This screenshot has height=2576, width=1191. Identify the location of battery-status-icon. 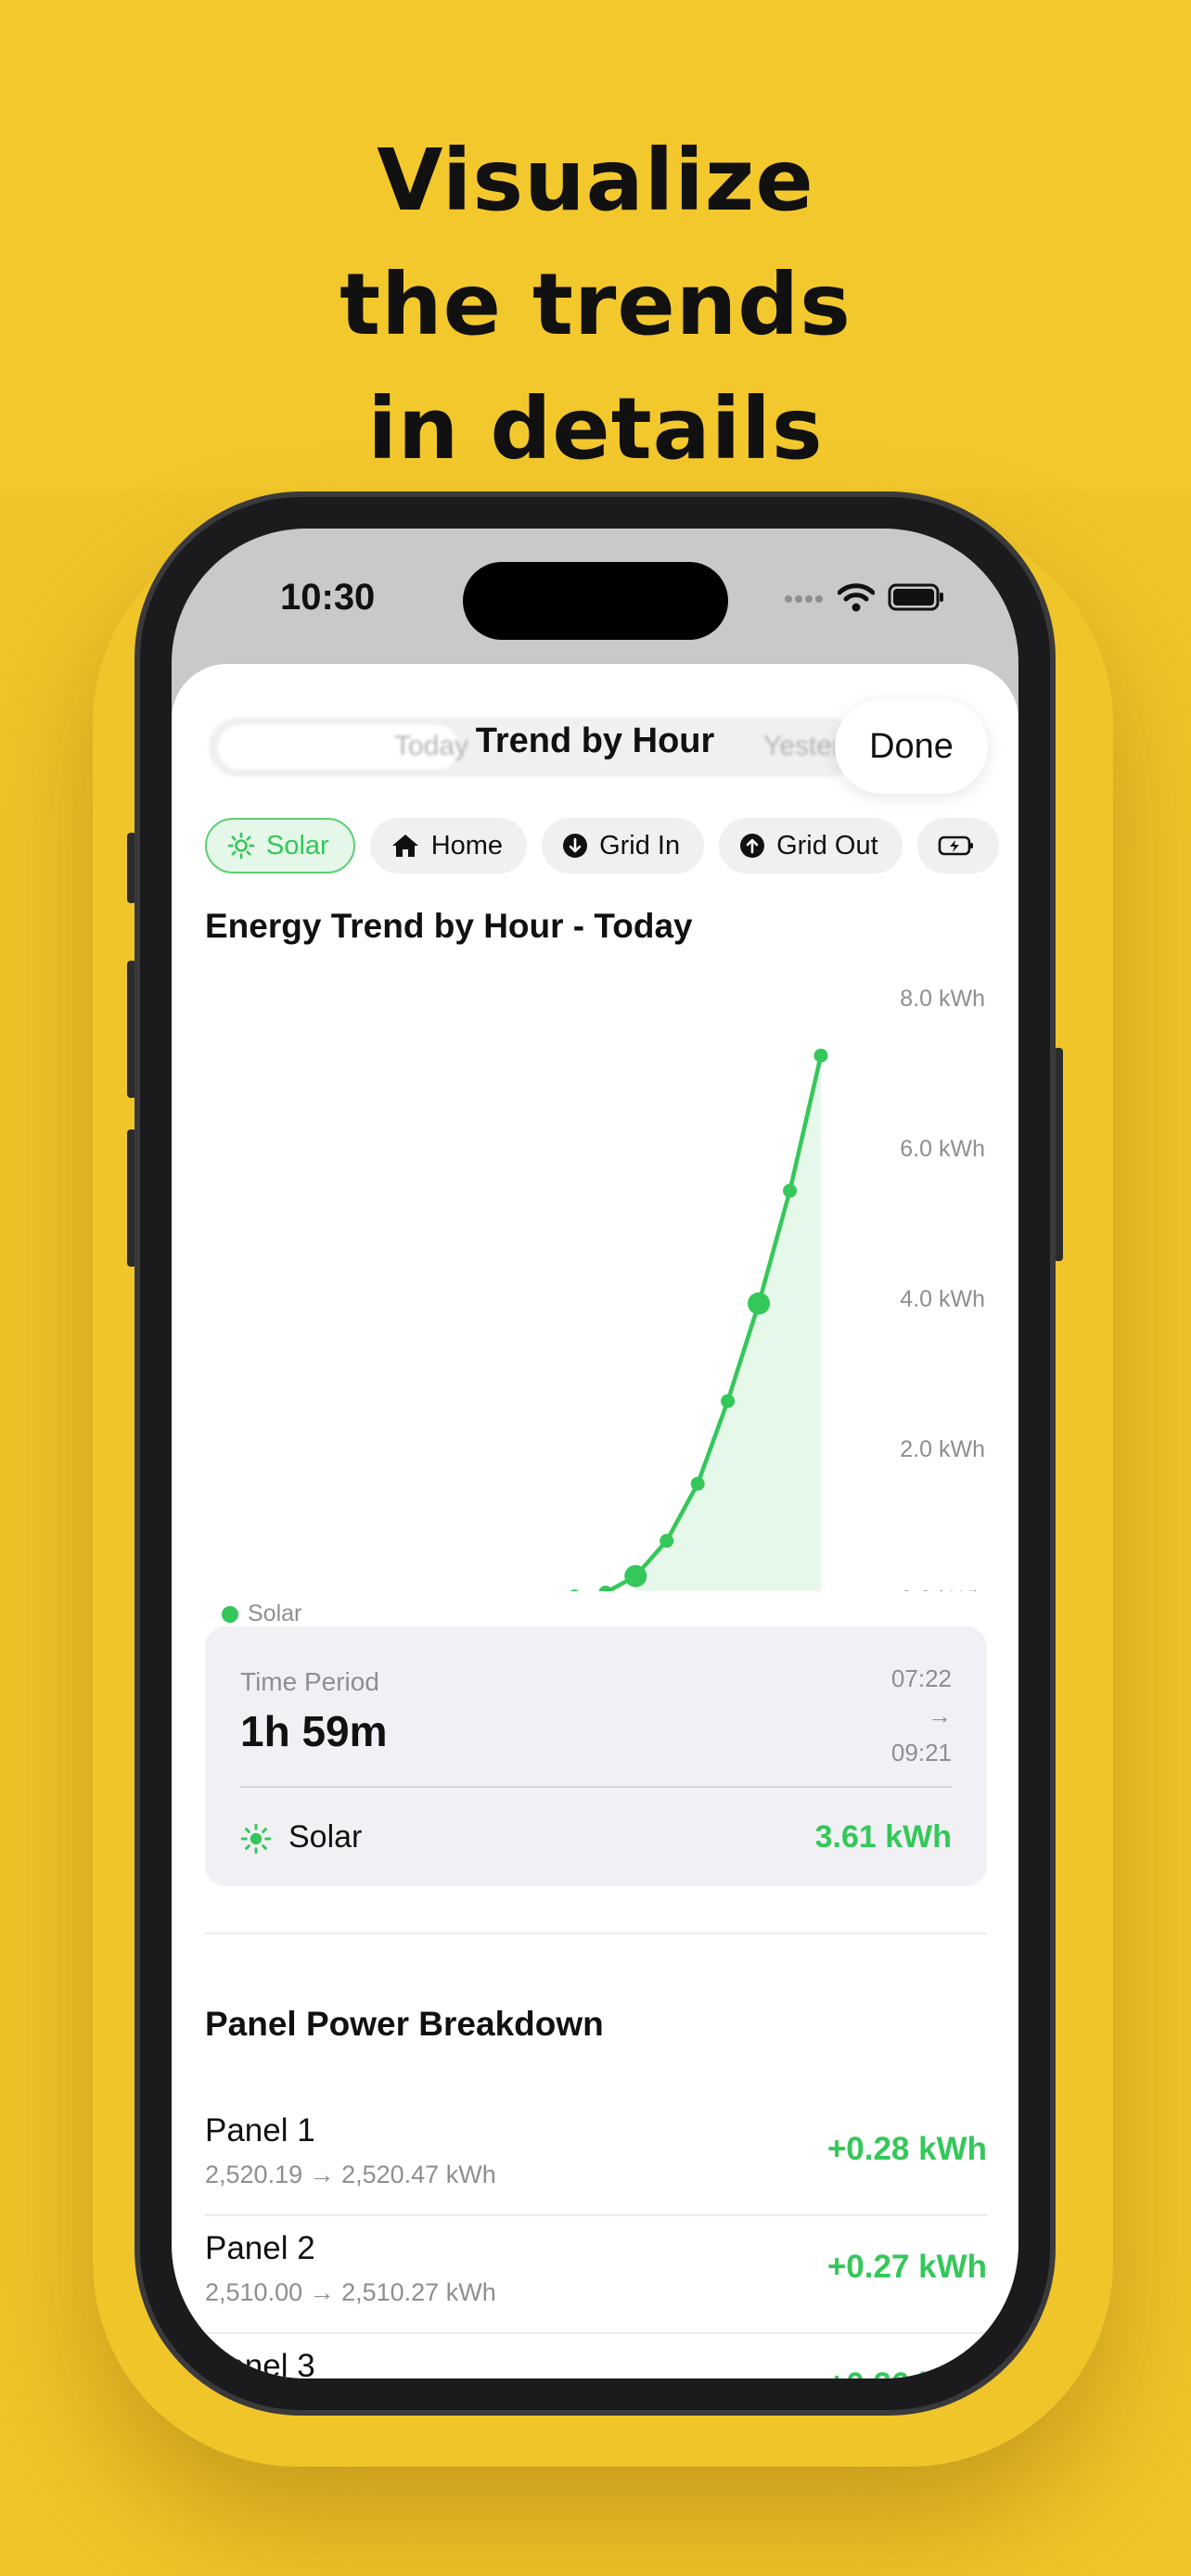
(916, 597).